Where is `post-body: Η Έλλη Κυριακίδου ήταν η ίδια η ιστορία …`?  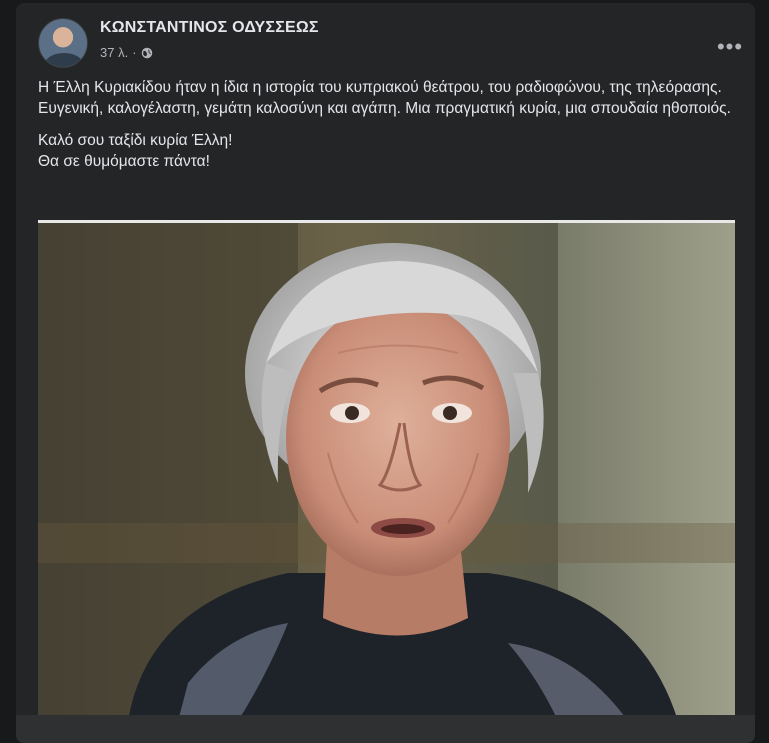 post-body: Η Έλλη Κυριακίδου ήταν η ίδια η ιστορία … is located at coordinates (388, 130).